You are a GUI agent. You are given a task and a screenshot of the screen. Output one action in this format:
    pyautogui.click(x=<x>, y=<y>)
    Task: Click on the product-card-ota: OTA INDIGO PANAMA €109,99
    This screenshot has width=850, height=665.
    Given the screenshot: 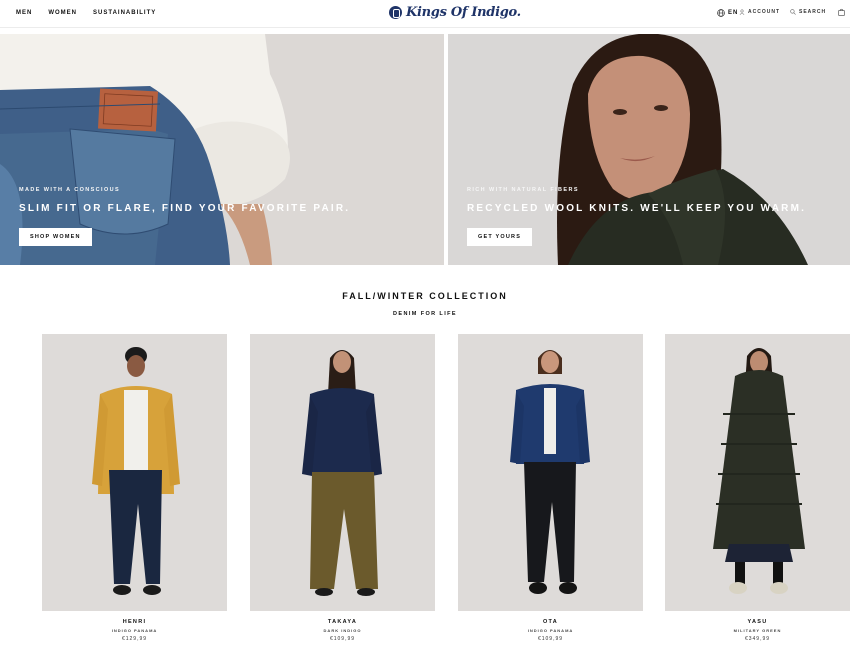 What is the action you would take?
    pyautogui.click(x=550, y=488)
    